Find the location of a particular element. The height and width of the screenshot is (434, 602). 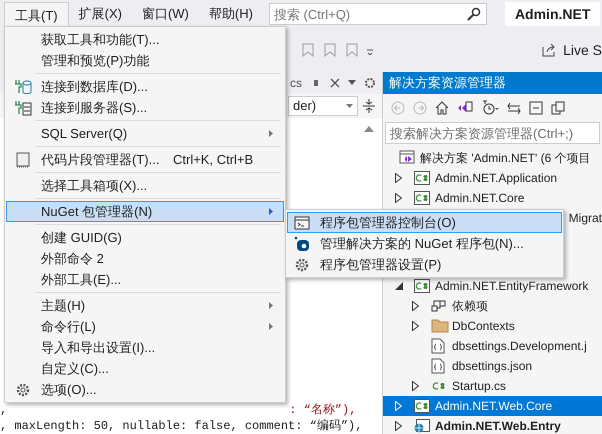

scroll-up-icon is located at coordinates (369, 129).